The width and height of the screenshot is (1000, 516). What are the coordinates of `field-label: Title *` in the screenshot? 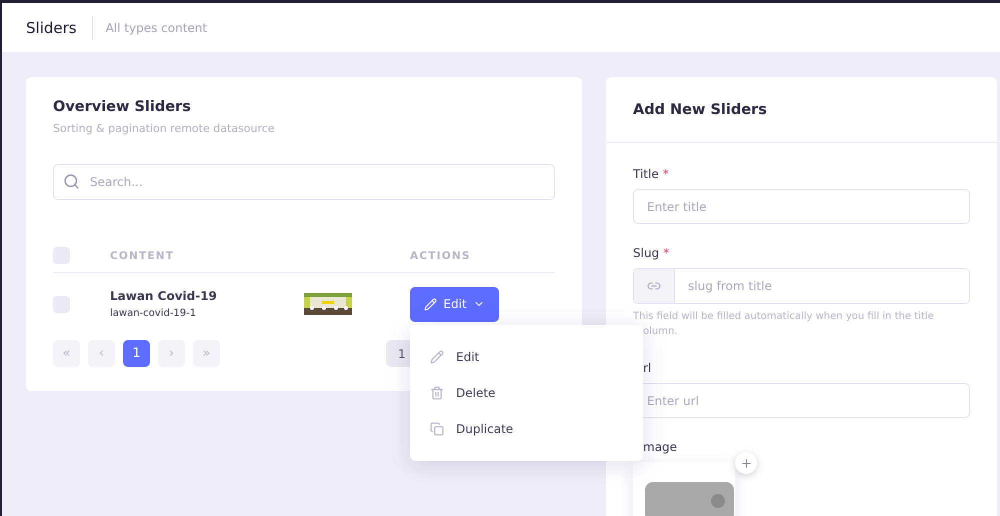 It's located at (651, 174).